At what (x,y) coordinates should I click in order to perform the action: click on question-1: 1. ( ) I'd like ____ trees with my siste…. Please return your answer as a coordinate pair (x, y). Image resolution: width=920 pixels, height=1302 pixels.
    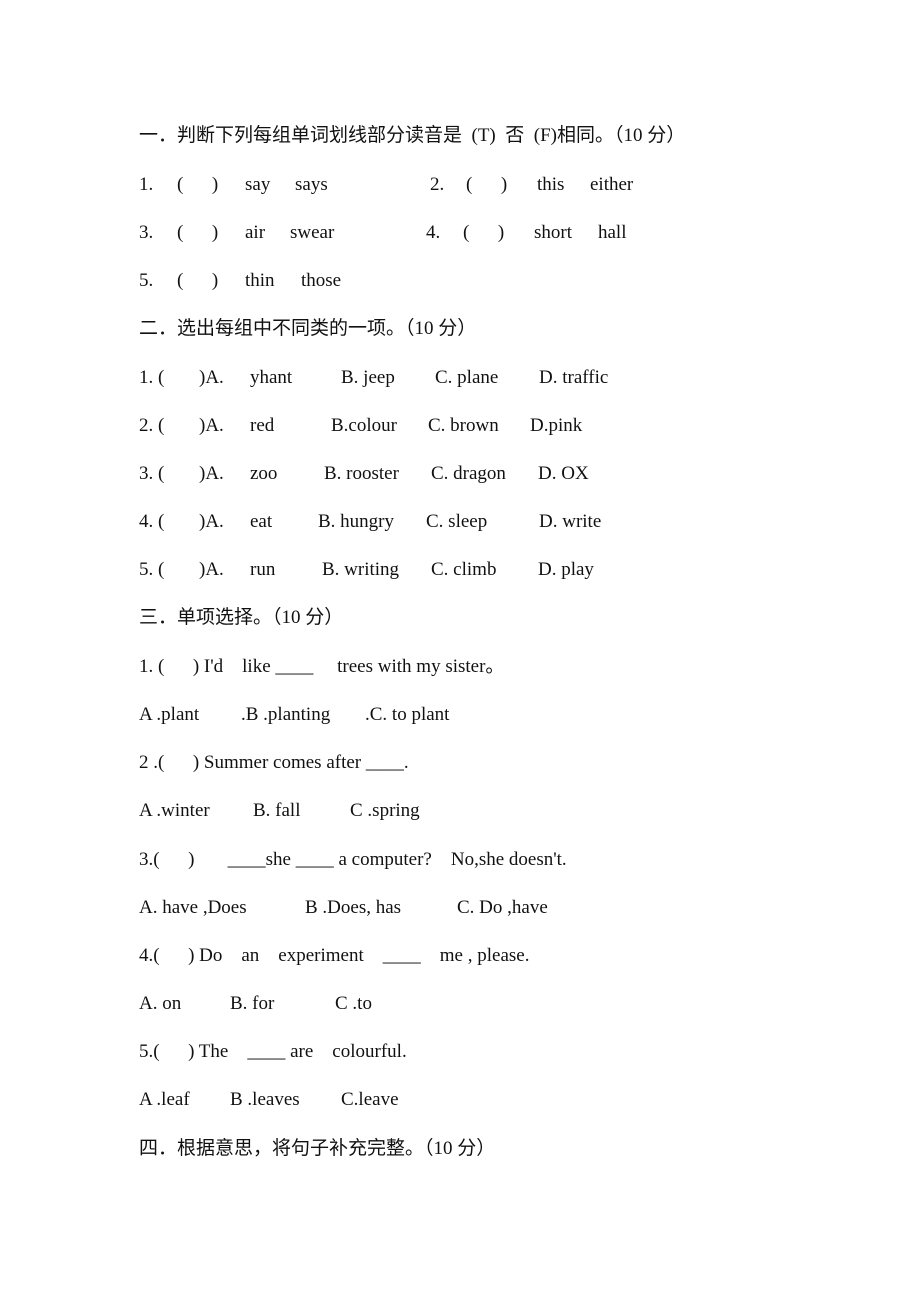
    Looking at the image, I should click on (322, 666).